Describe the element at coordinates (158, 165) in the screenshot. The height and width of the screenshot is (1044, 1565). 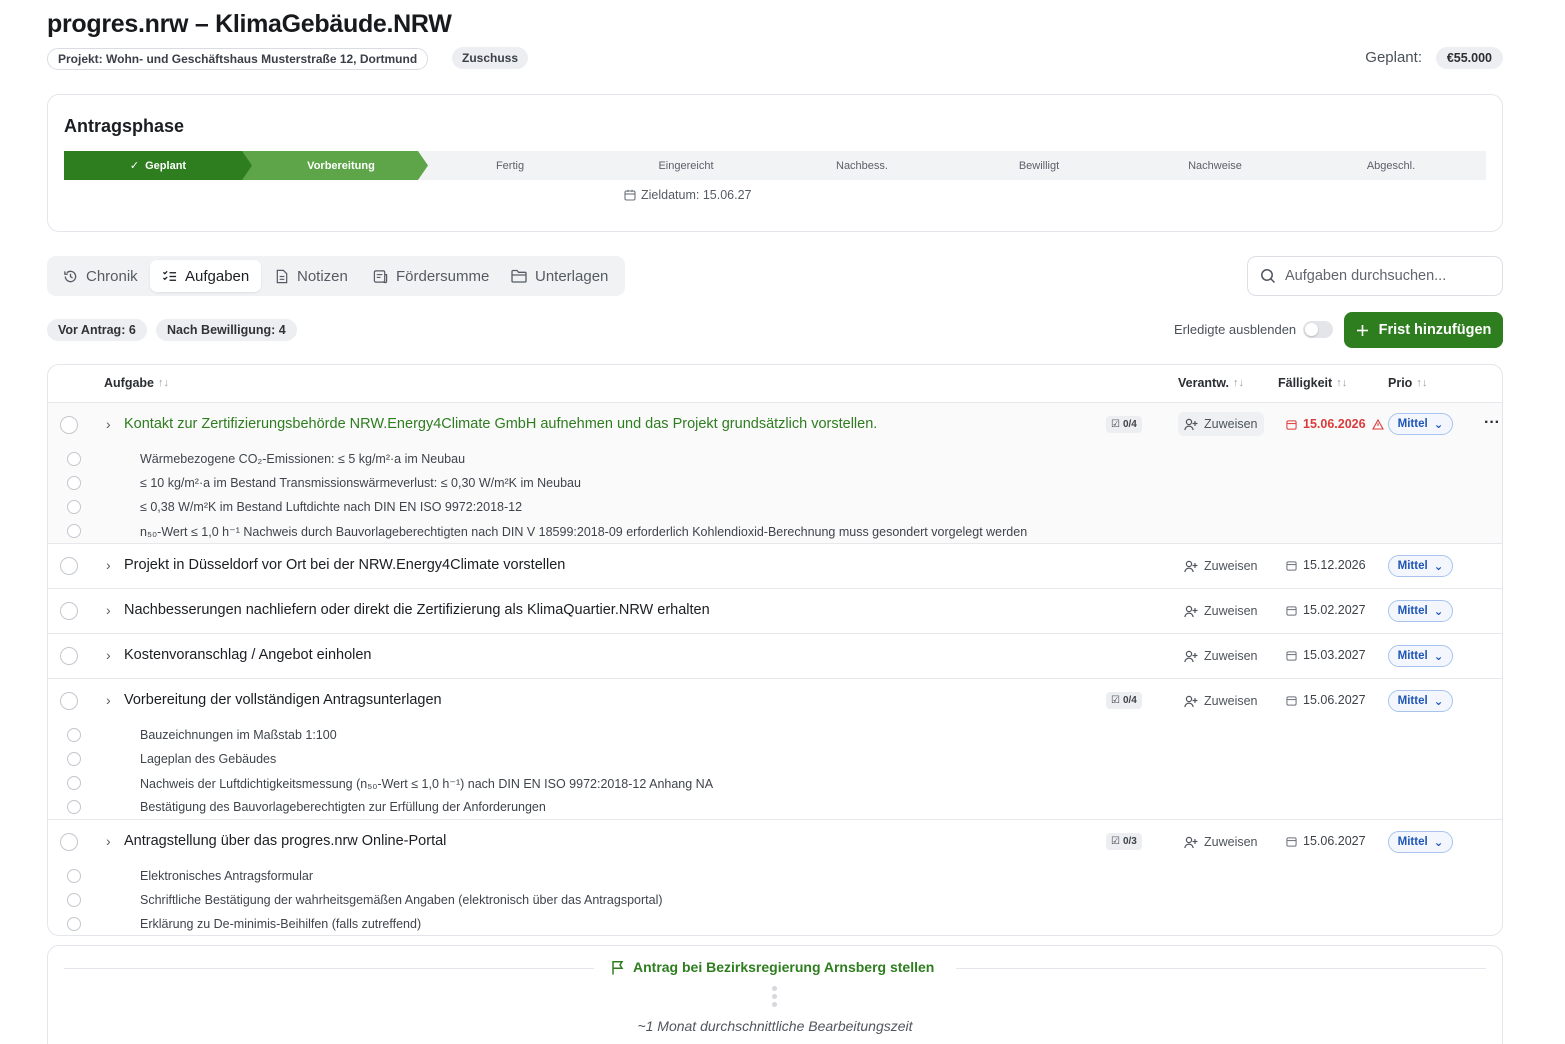
I see `phase-step-geplant: ✓ Geplant` at that location.